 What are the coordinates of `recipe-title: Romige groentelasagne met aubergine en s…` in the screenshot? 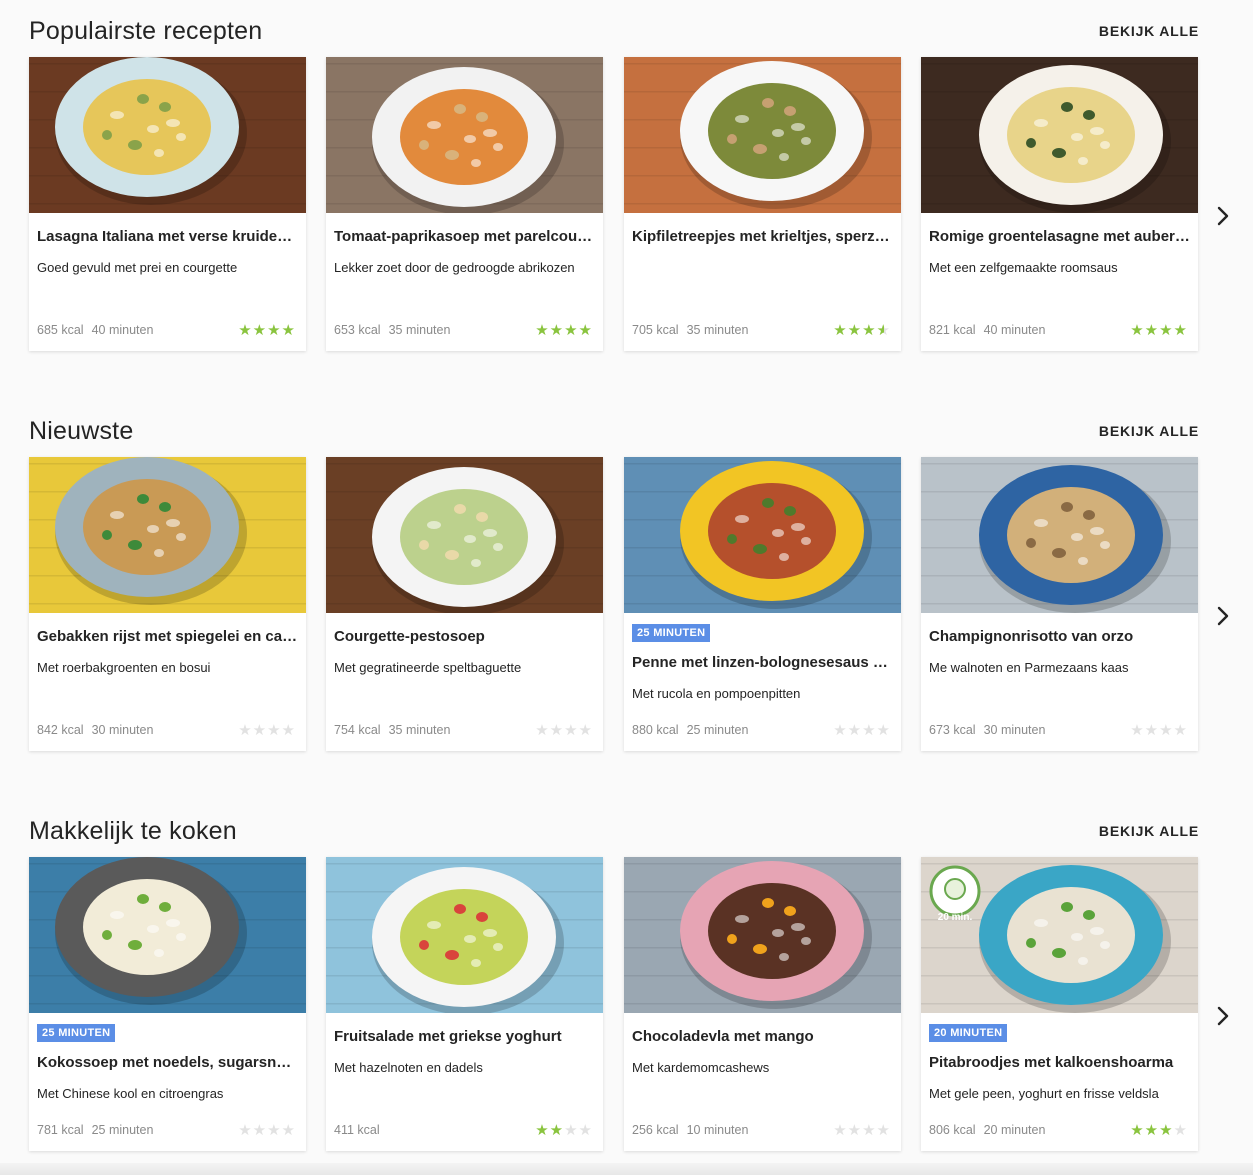 It's located at (1059, 236).